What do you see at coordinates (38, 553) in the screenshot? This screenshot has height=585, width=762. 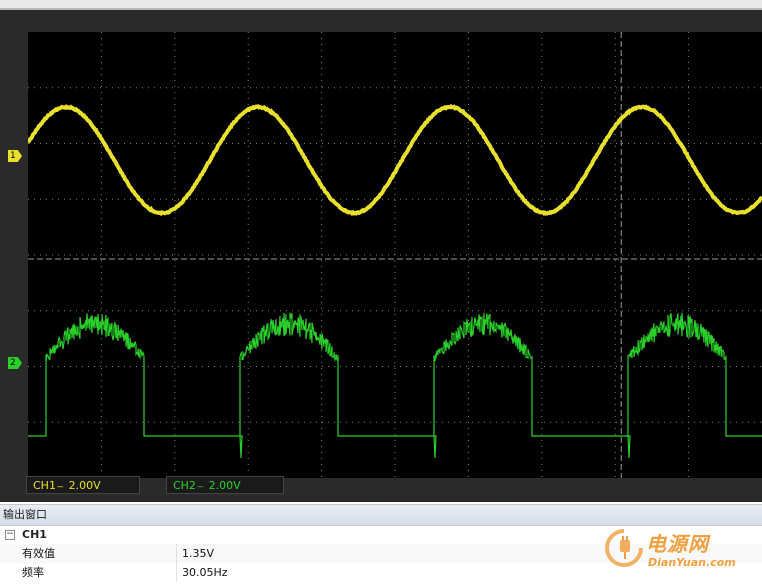 I see `measurement-name: 有效值` at bounding box center [38, 553].